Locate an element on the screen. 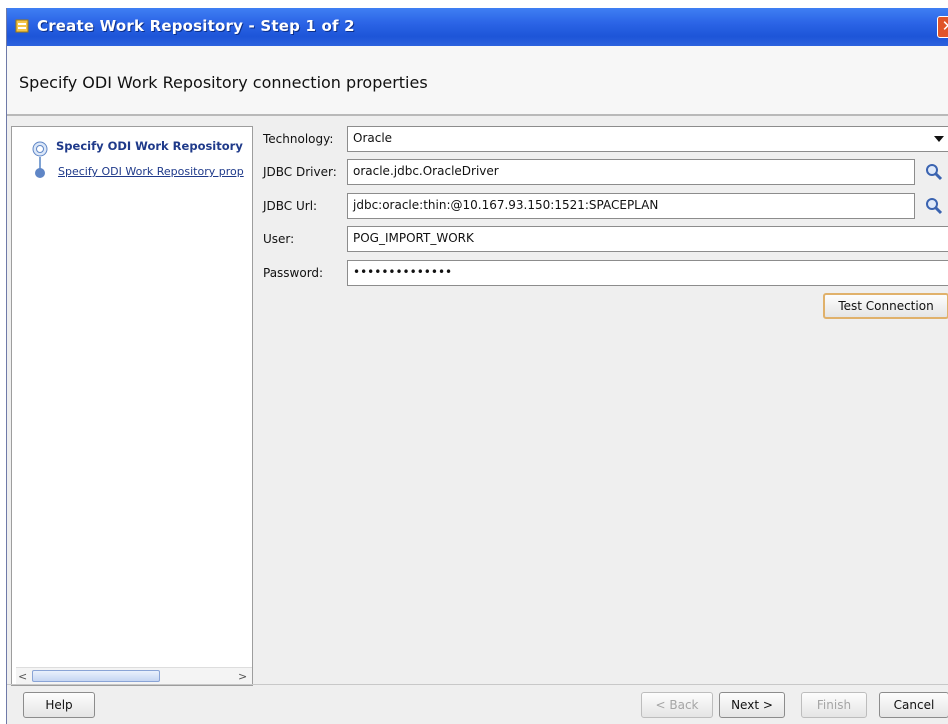  nav-item-repository-properties: Specify ODI Work Repository prop is located at coordinates (151, 171).